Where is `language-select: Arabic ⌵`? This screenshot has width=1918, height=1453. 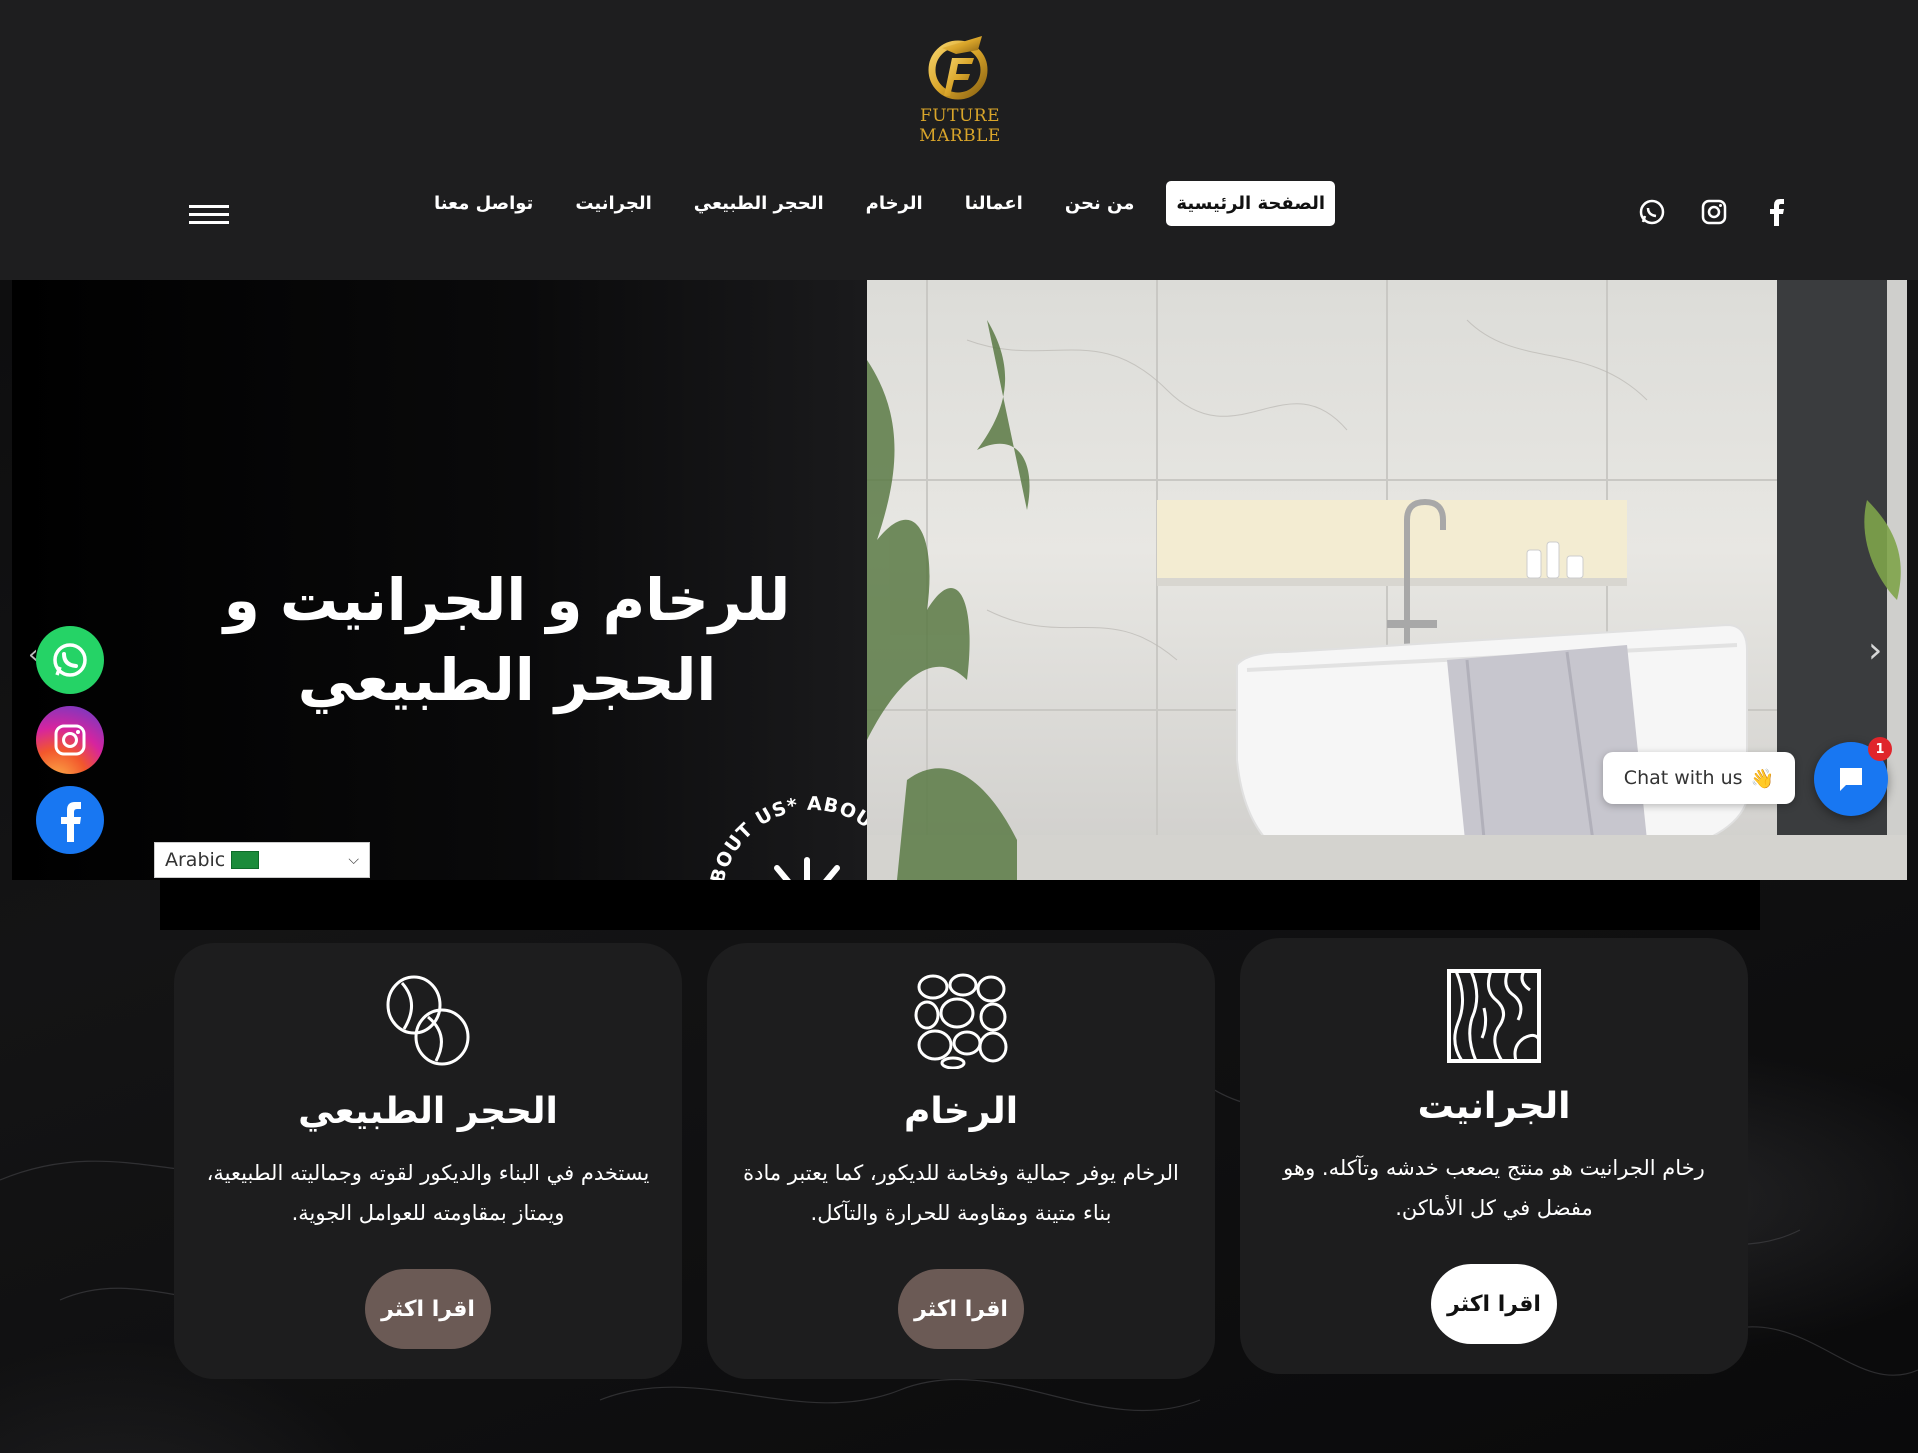 language-select: Arabic ⌵ is located at coordinates (262, 860).